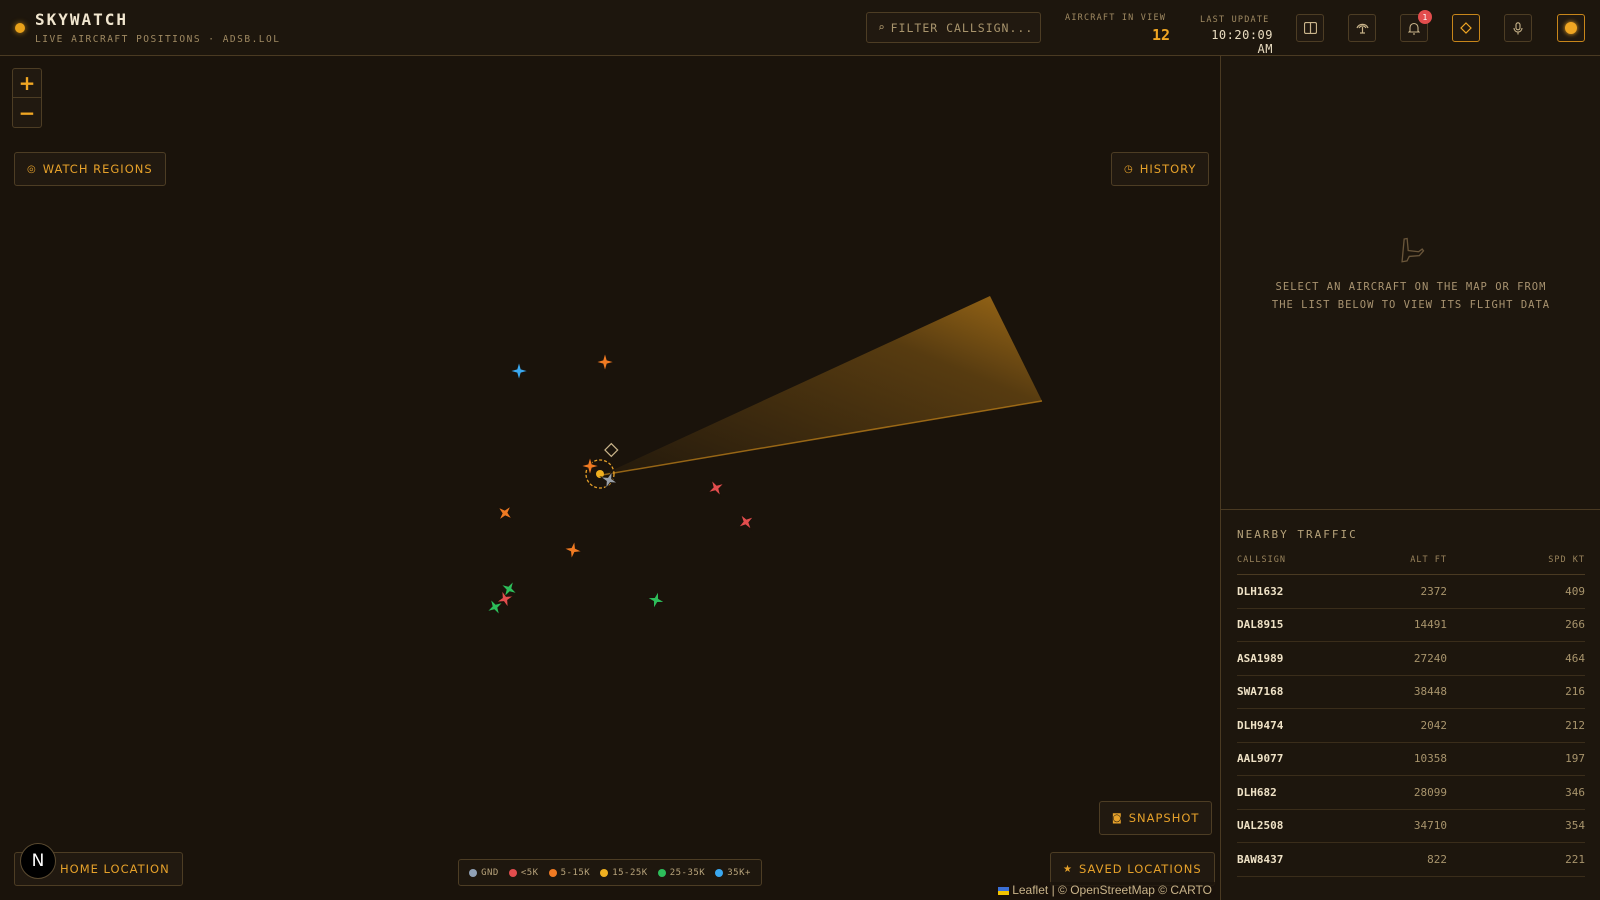 This screenshot has height=900, width=1600. I want to click on radio-tower-icon, so click(1362, 28).